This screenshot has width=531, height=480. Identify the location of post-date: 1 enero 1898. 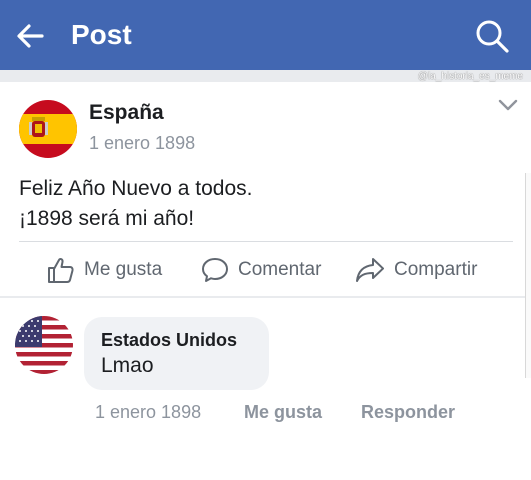
(142, 143).